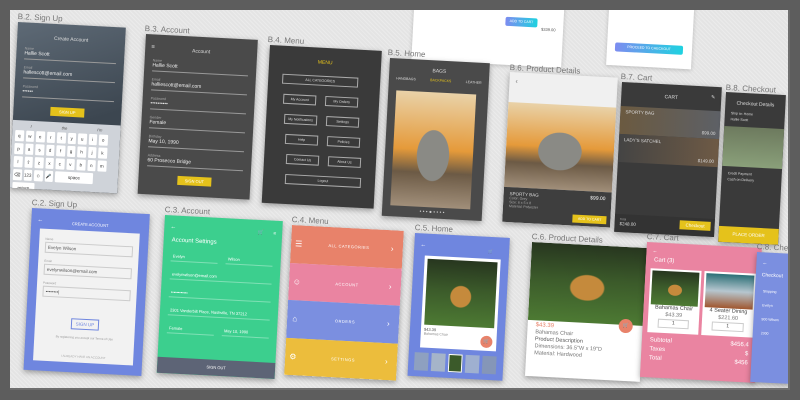  What do you see at coordinates (61, 151) in the screenshot?
I see `key: f` at bounding box center [61, 151].